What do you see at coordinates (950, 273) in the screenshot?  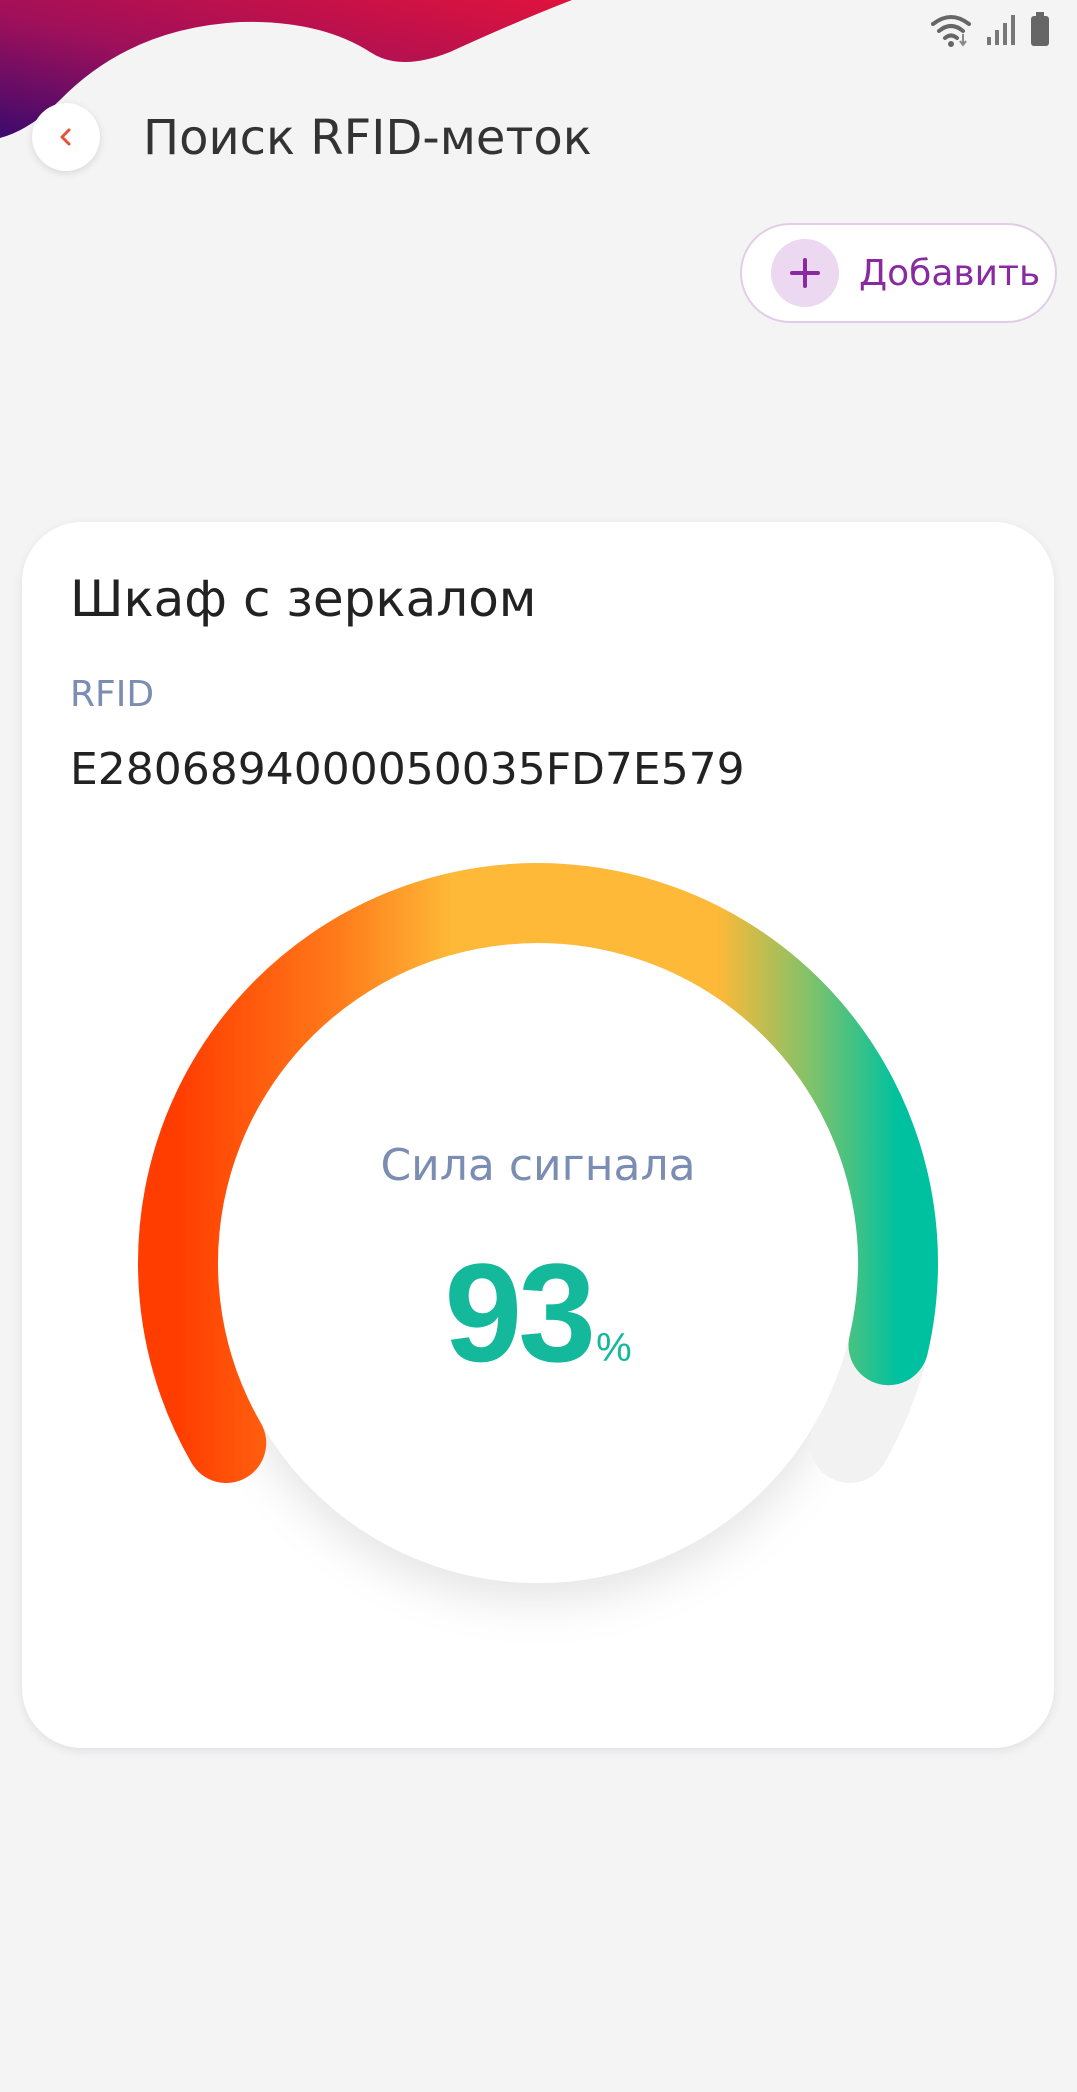 I see `add-button-label: Добавить` at bounding box center [950, 273].